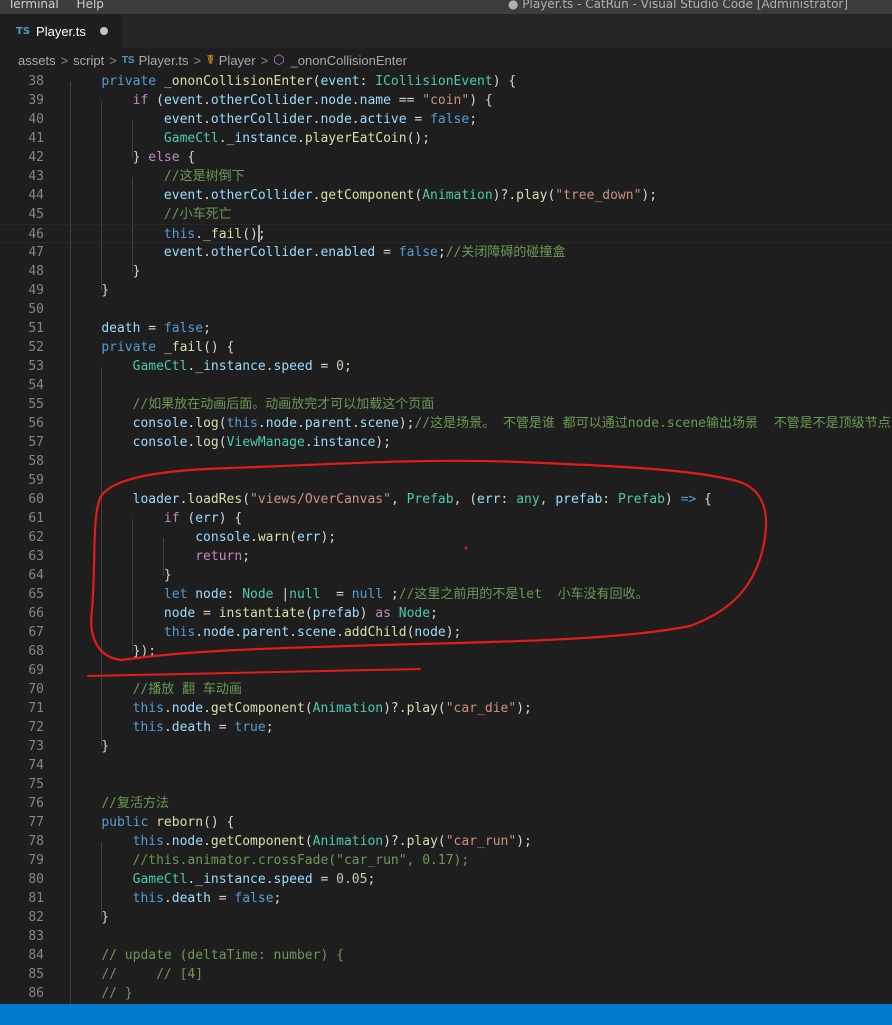 Image resolution: width=892 pixels, height=1025 pixels. I want to click on code-line: 49 }, so click(446, 290).